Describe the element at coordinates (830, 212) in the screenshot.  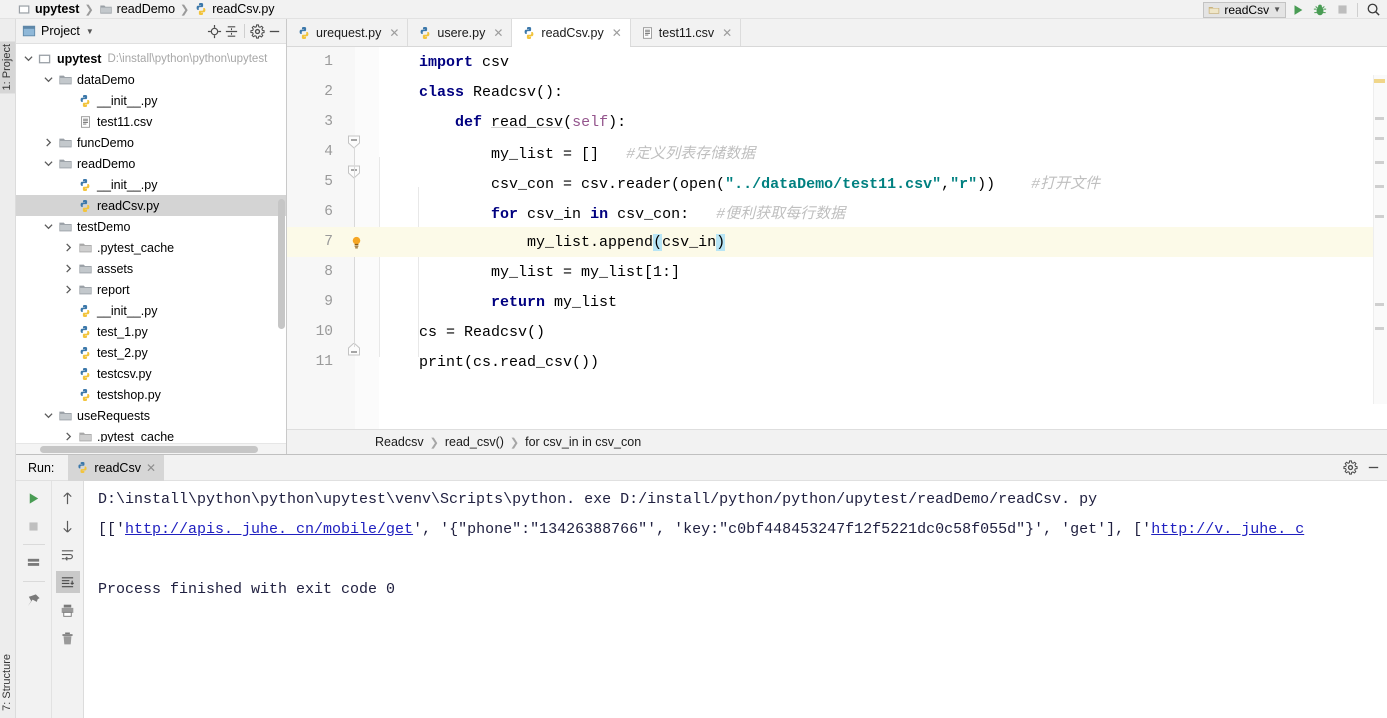
I see `code-line: 6 for csv_in in csv_con: #便利获取每行数据` at that location.